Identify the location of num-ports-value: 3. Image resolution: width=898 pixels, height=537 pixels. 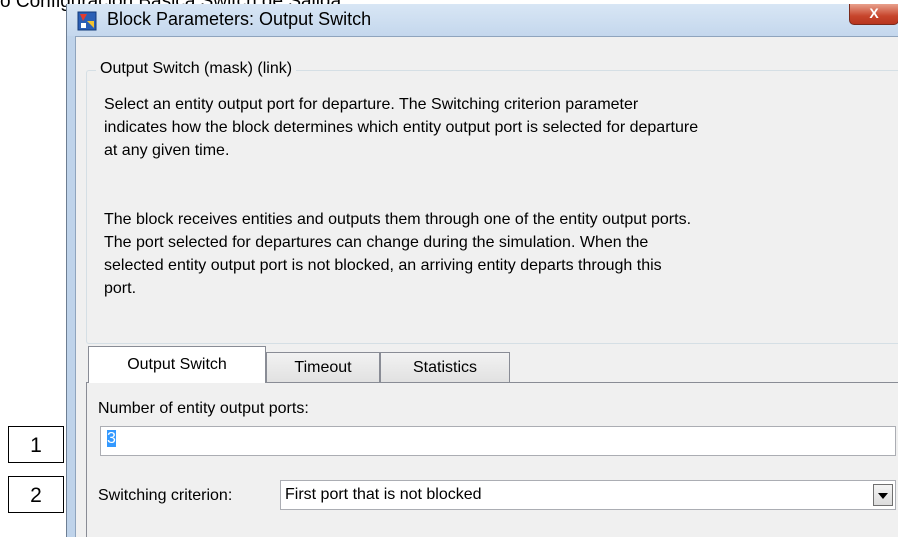
(111, 438).